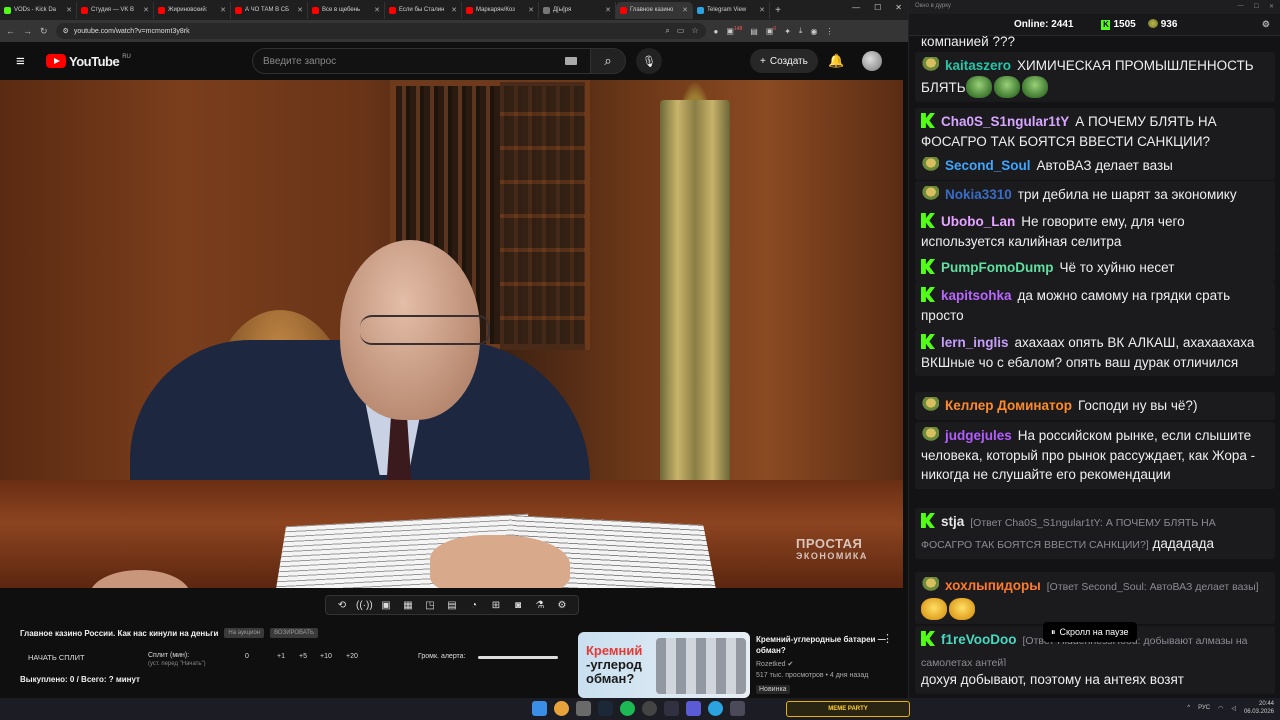  Describe the element at coordinates (281, 656) in the screenshot. I see `split-add-1-button: +1` at that location.